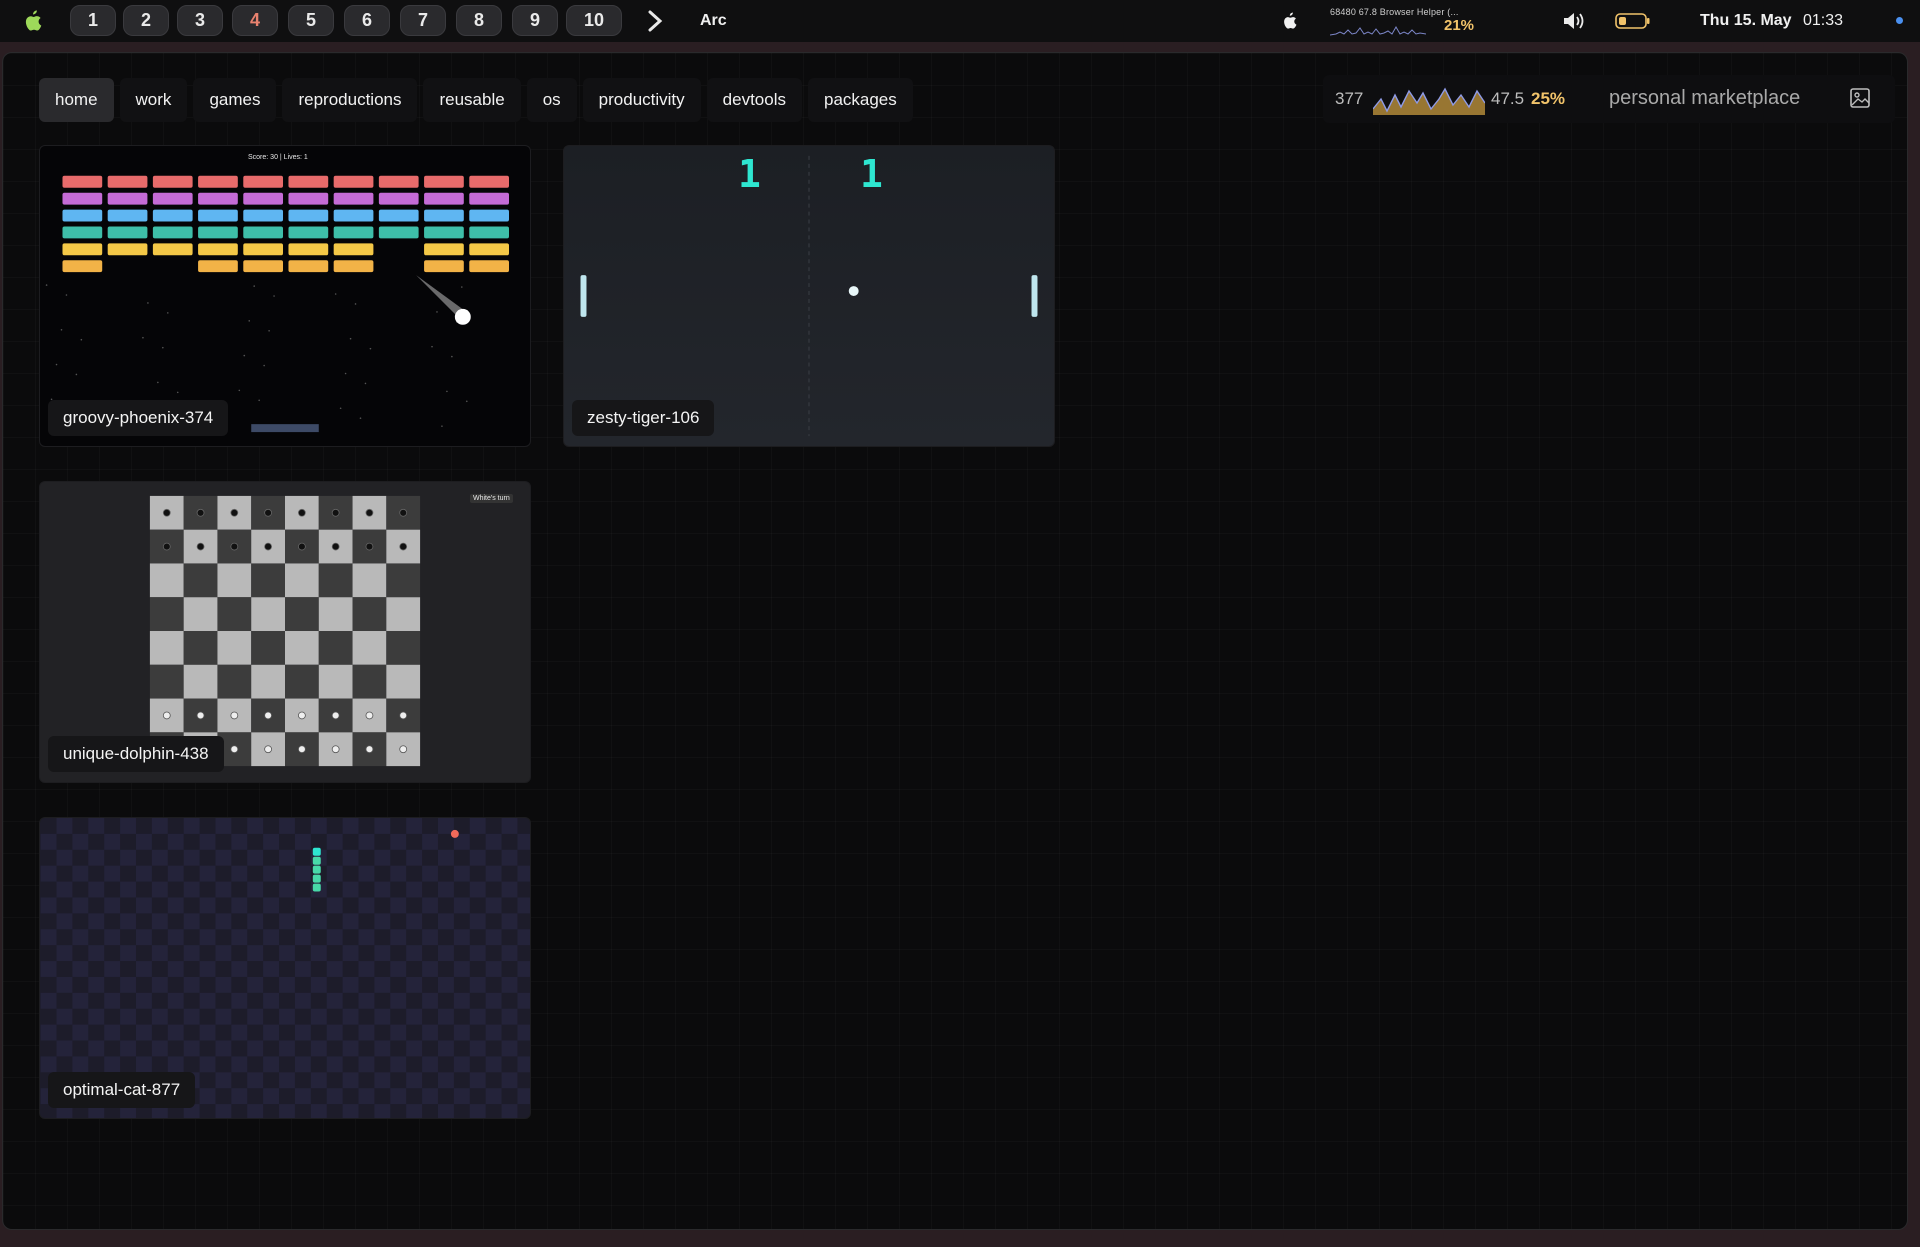 Image resolution: width=1920 pixels, height=1247 pixels. What do you see at coordinates (255, 20) in the screenshot?
I see `workspace-button-4: 4` at bounding box center [255, 20].